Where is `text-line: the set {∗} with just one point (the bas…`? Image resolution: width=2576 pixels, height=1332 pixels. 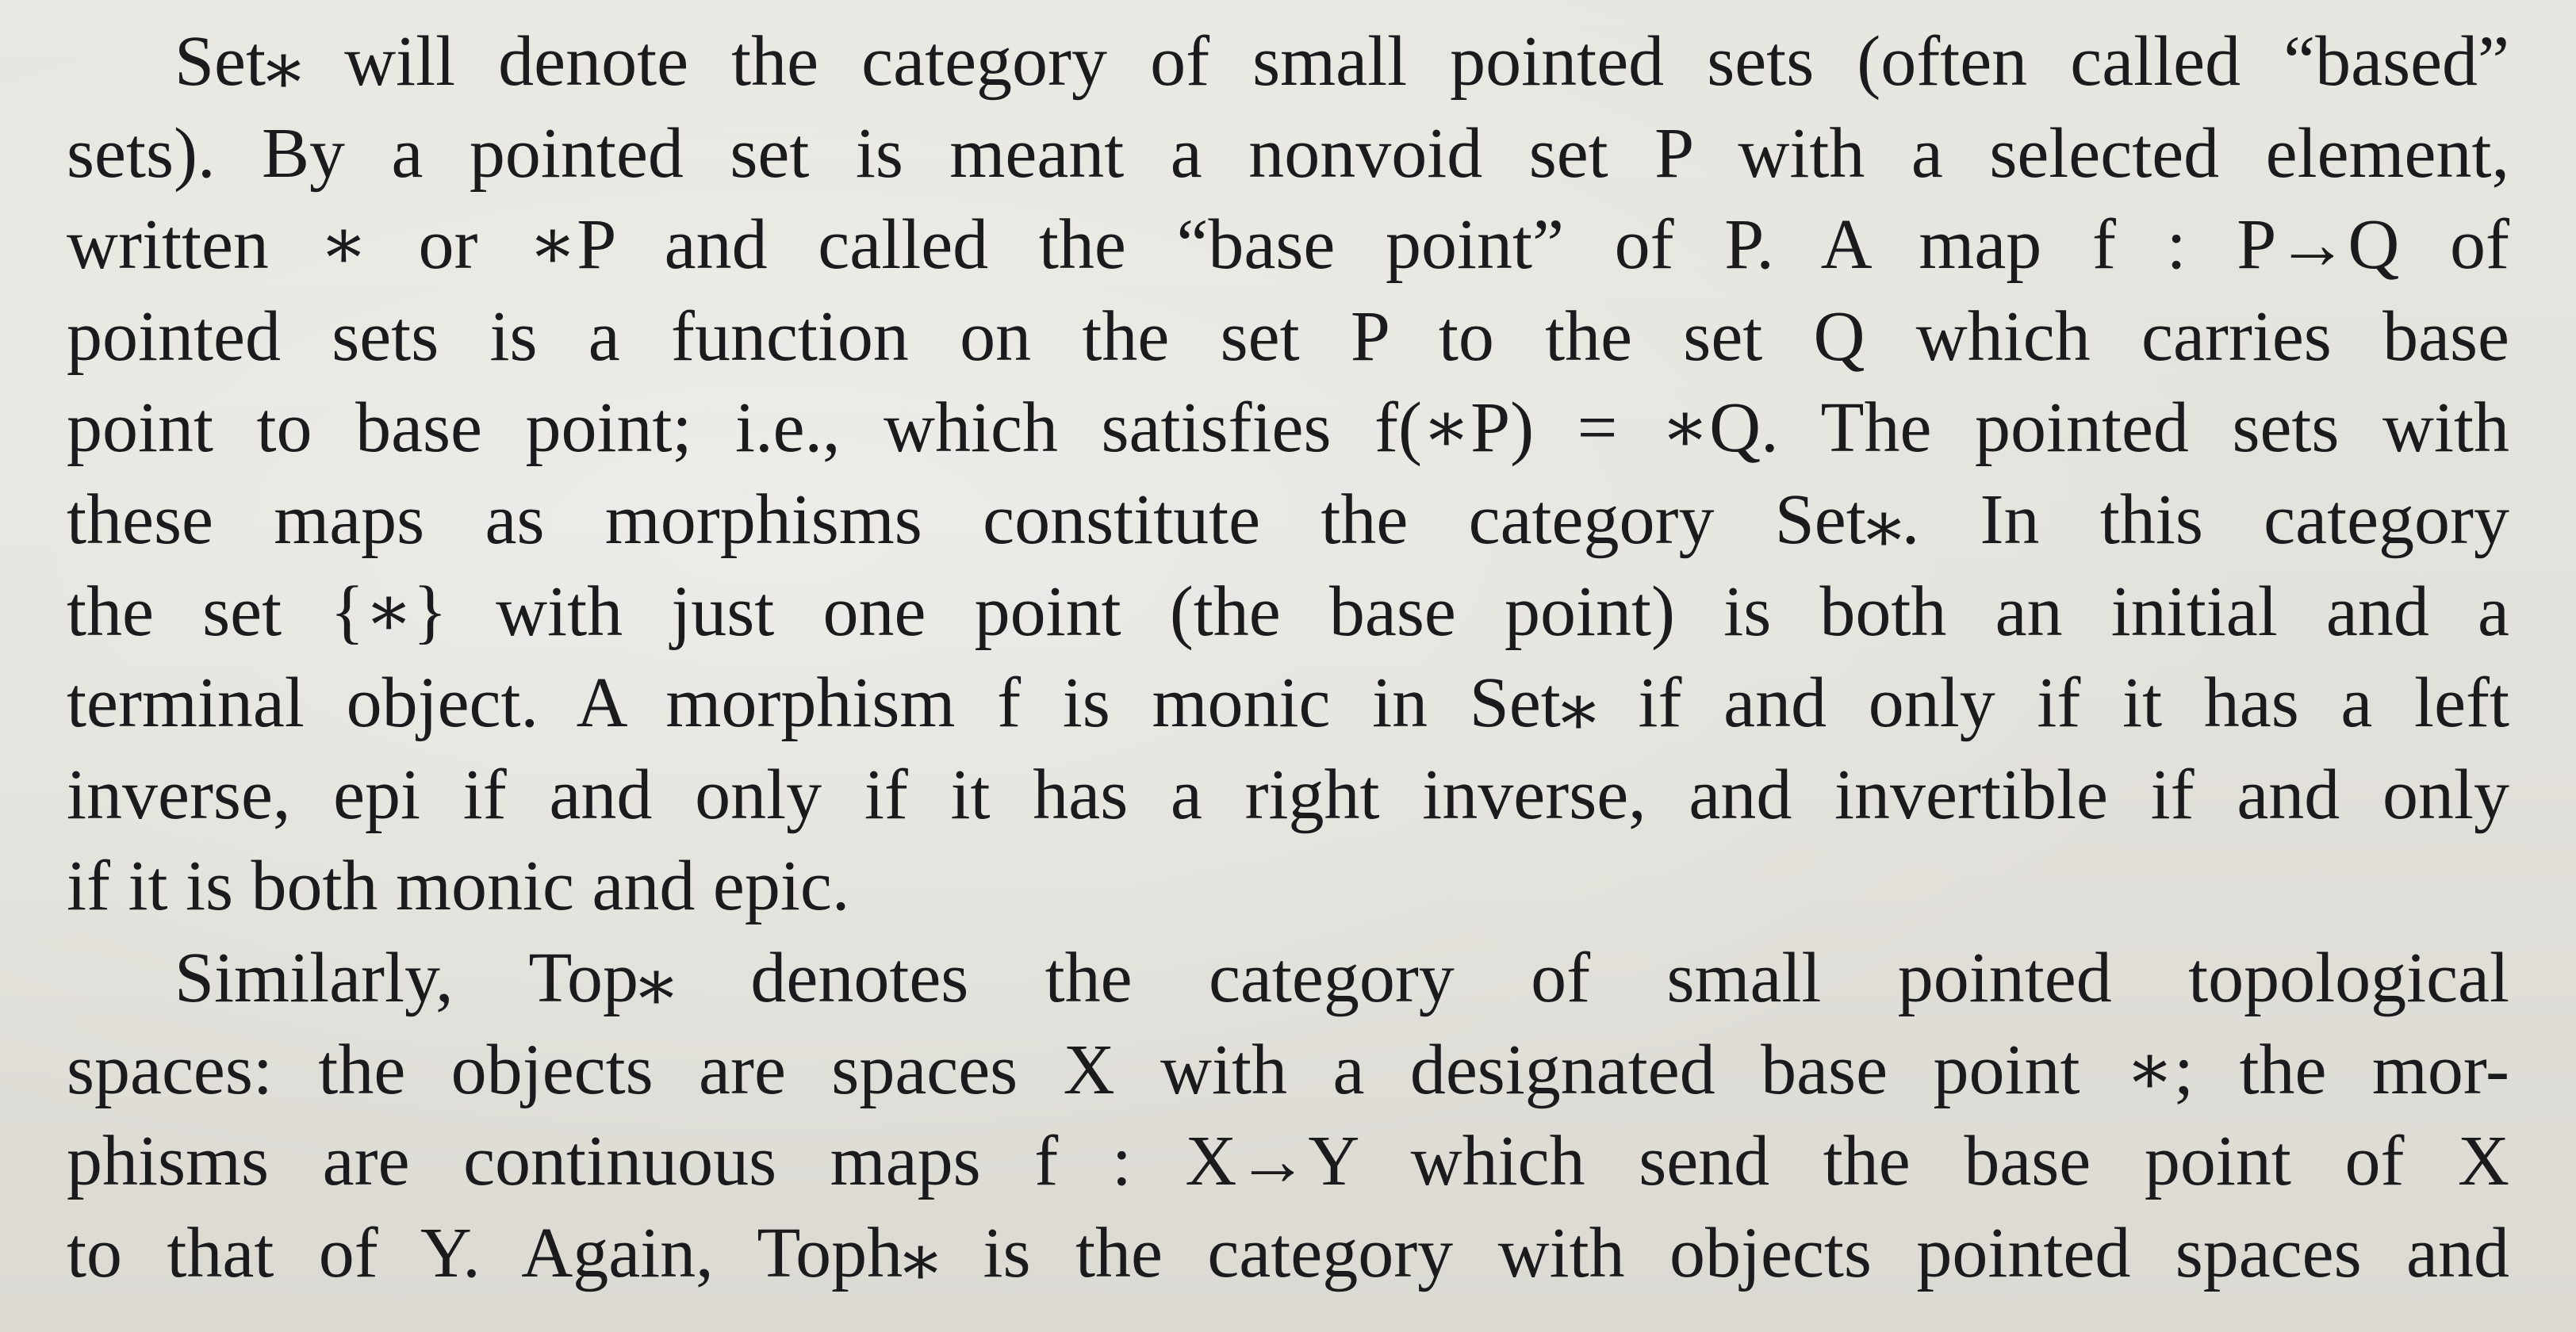
text-line: the set {∗} with just one point (the bas… is located at coordinates (1288, 611).